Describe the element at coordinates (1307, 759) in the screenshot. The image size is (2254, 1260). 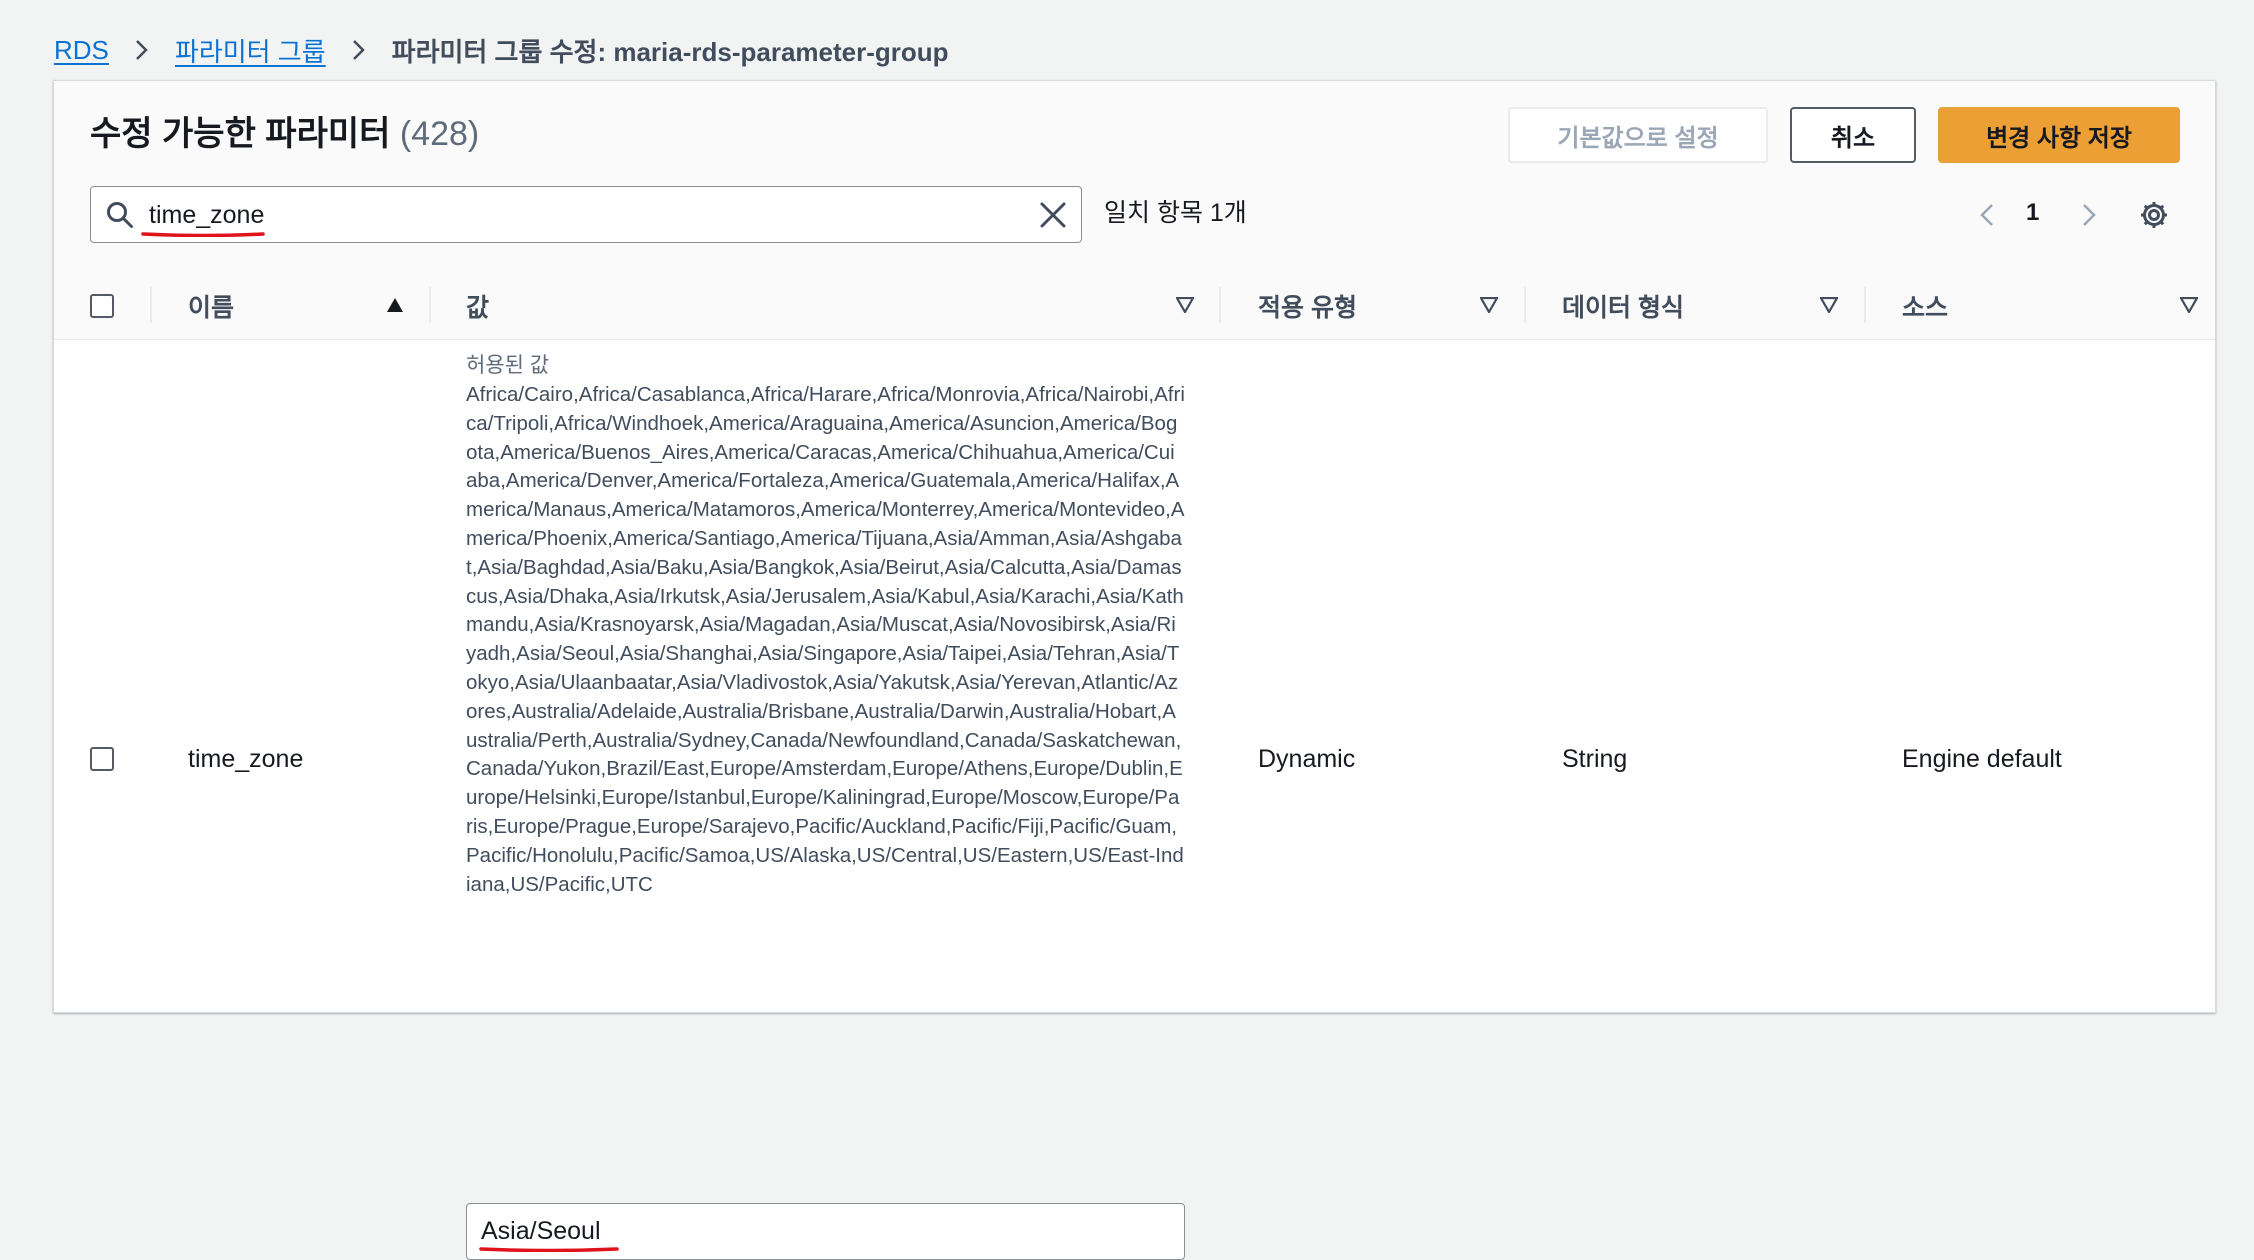
I see `apply-type: Dynamic` at that location.